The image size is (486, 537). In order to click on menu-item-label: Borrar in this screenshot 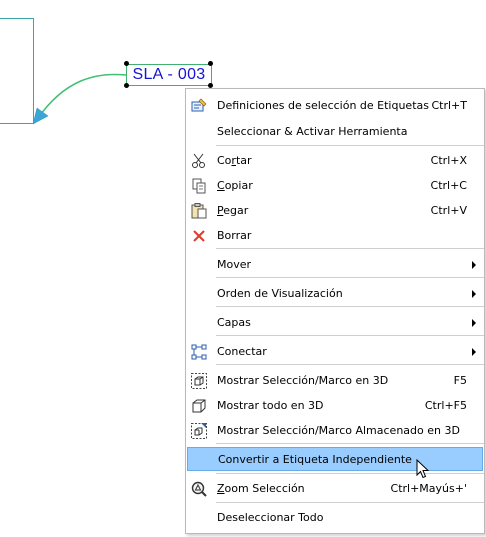, I will do `click(234, 235)`.